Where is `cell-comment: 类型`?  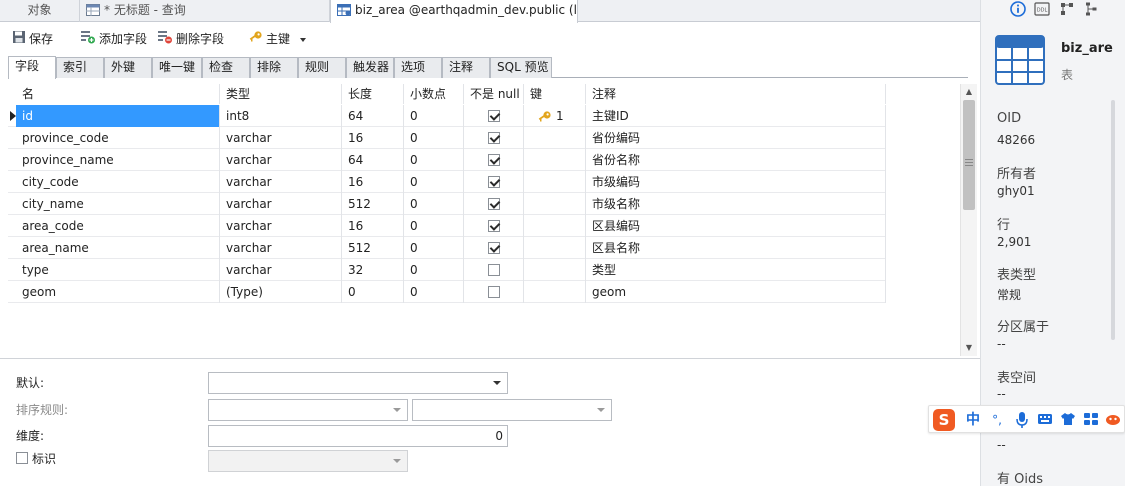
cell-comment: 类型 is located at coordinates (736, 270).